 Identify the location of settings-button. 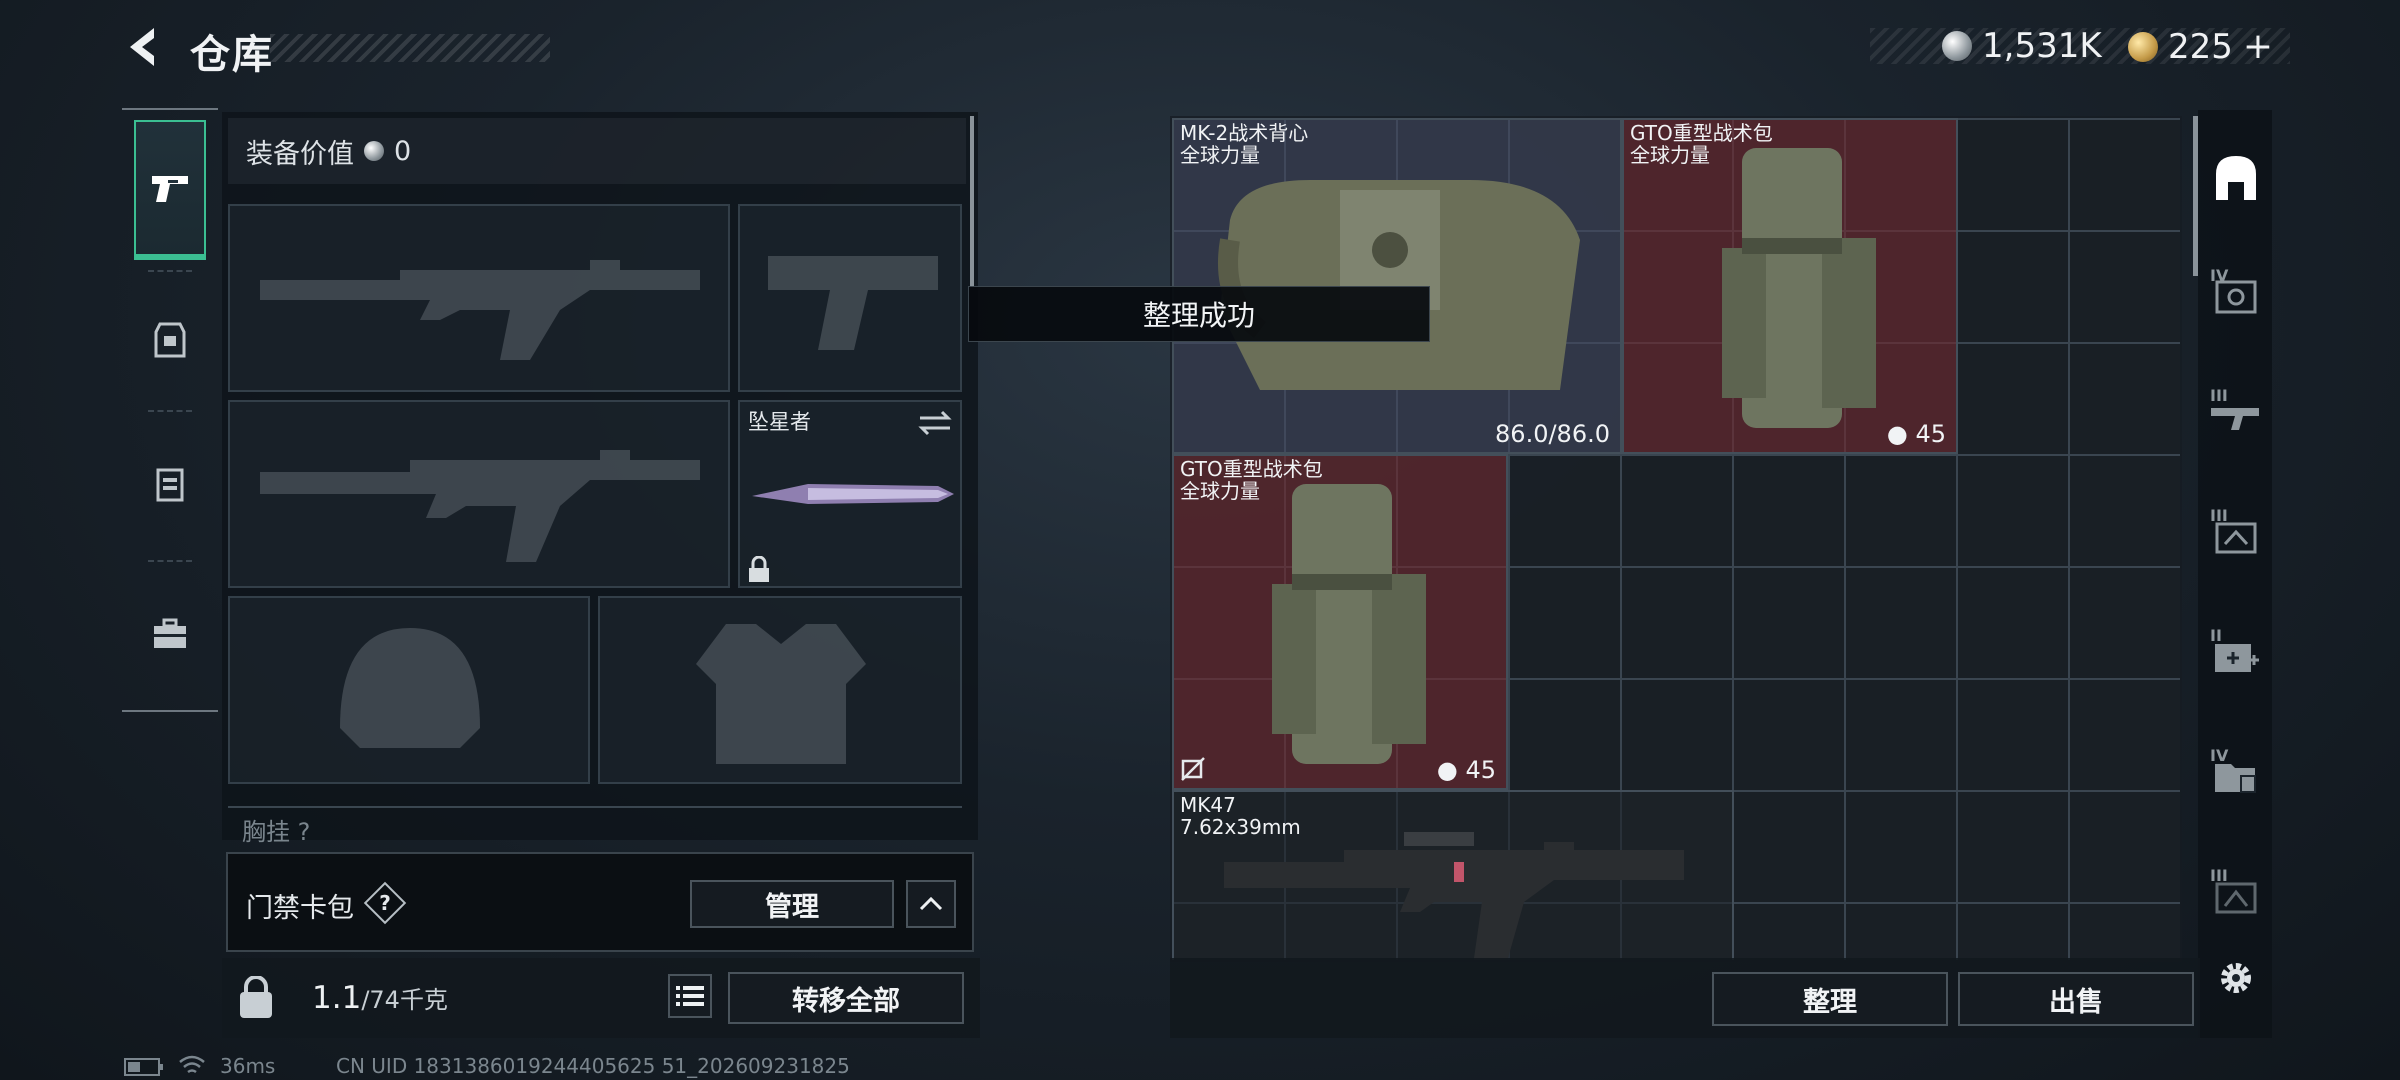
(2236, 978).